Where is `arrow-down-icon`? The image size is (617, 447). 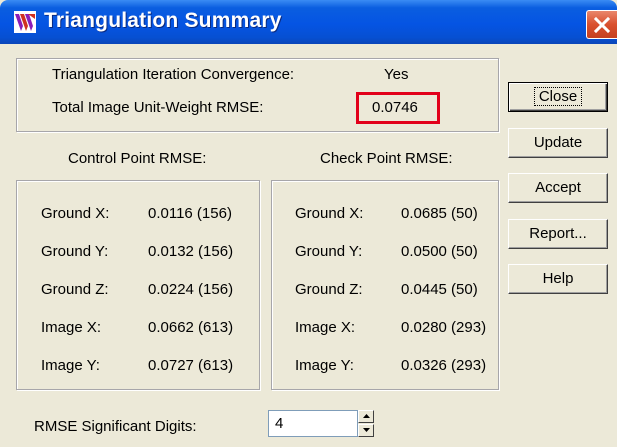
arrow-down-icon is located at coordinates (366, 430).